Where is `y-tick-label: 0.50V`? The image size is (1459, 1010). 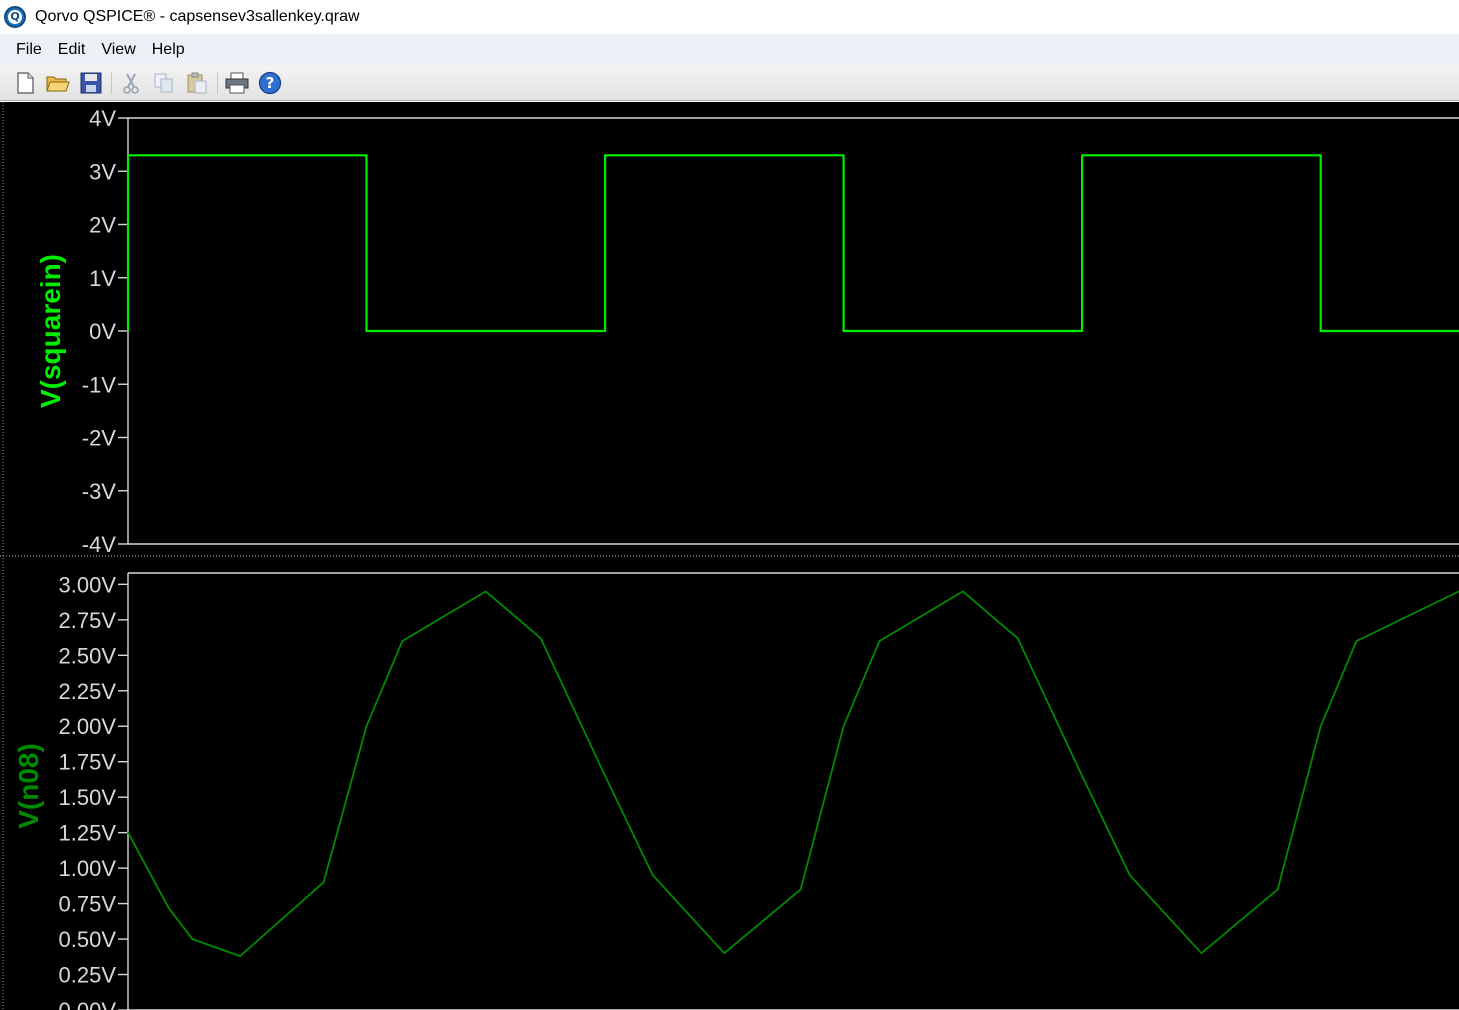 y-tick-label: 0.50V is located at coordinates (88, 939).